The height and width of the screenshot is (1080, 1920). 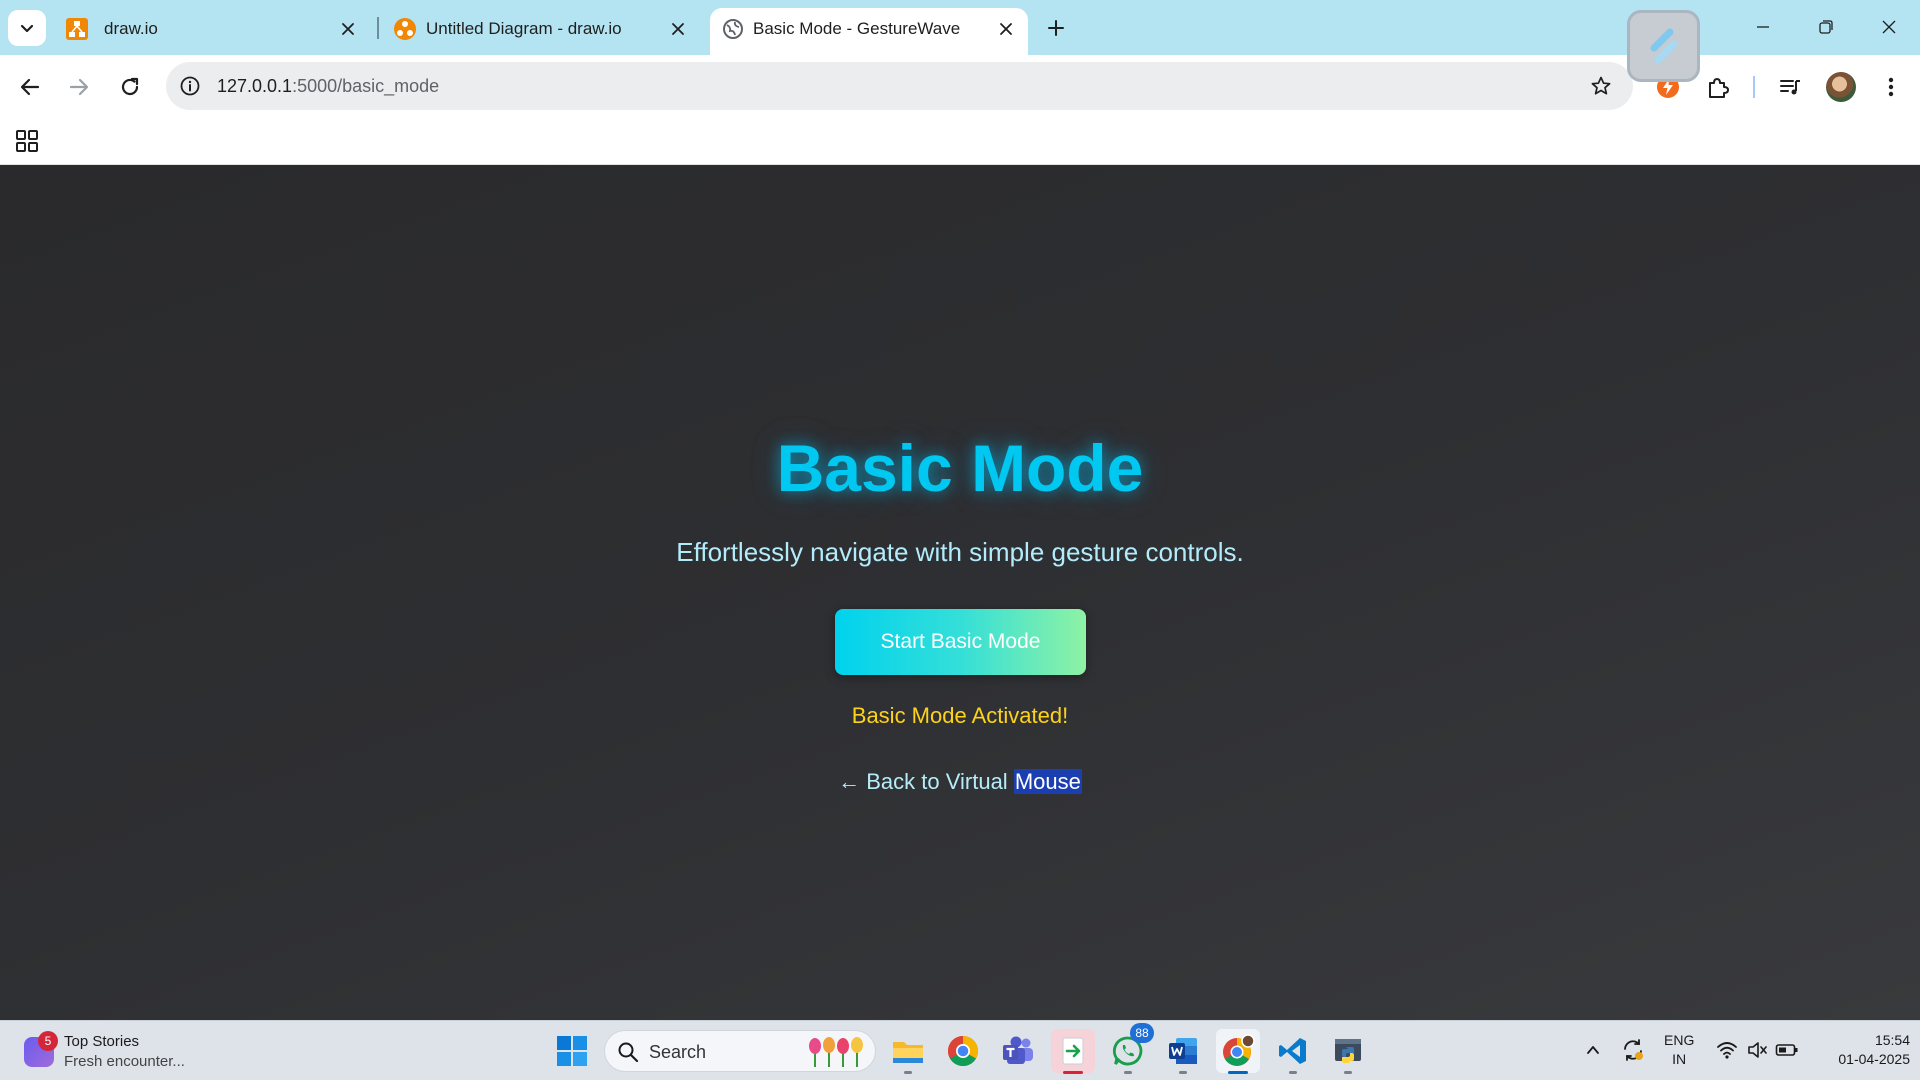 I want to click on address-url: 127.0.0.1:5000/basic_mode, so click(x=328, y=86).